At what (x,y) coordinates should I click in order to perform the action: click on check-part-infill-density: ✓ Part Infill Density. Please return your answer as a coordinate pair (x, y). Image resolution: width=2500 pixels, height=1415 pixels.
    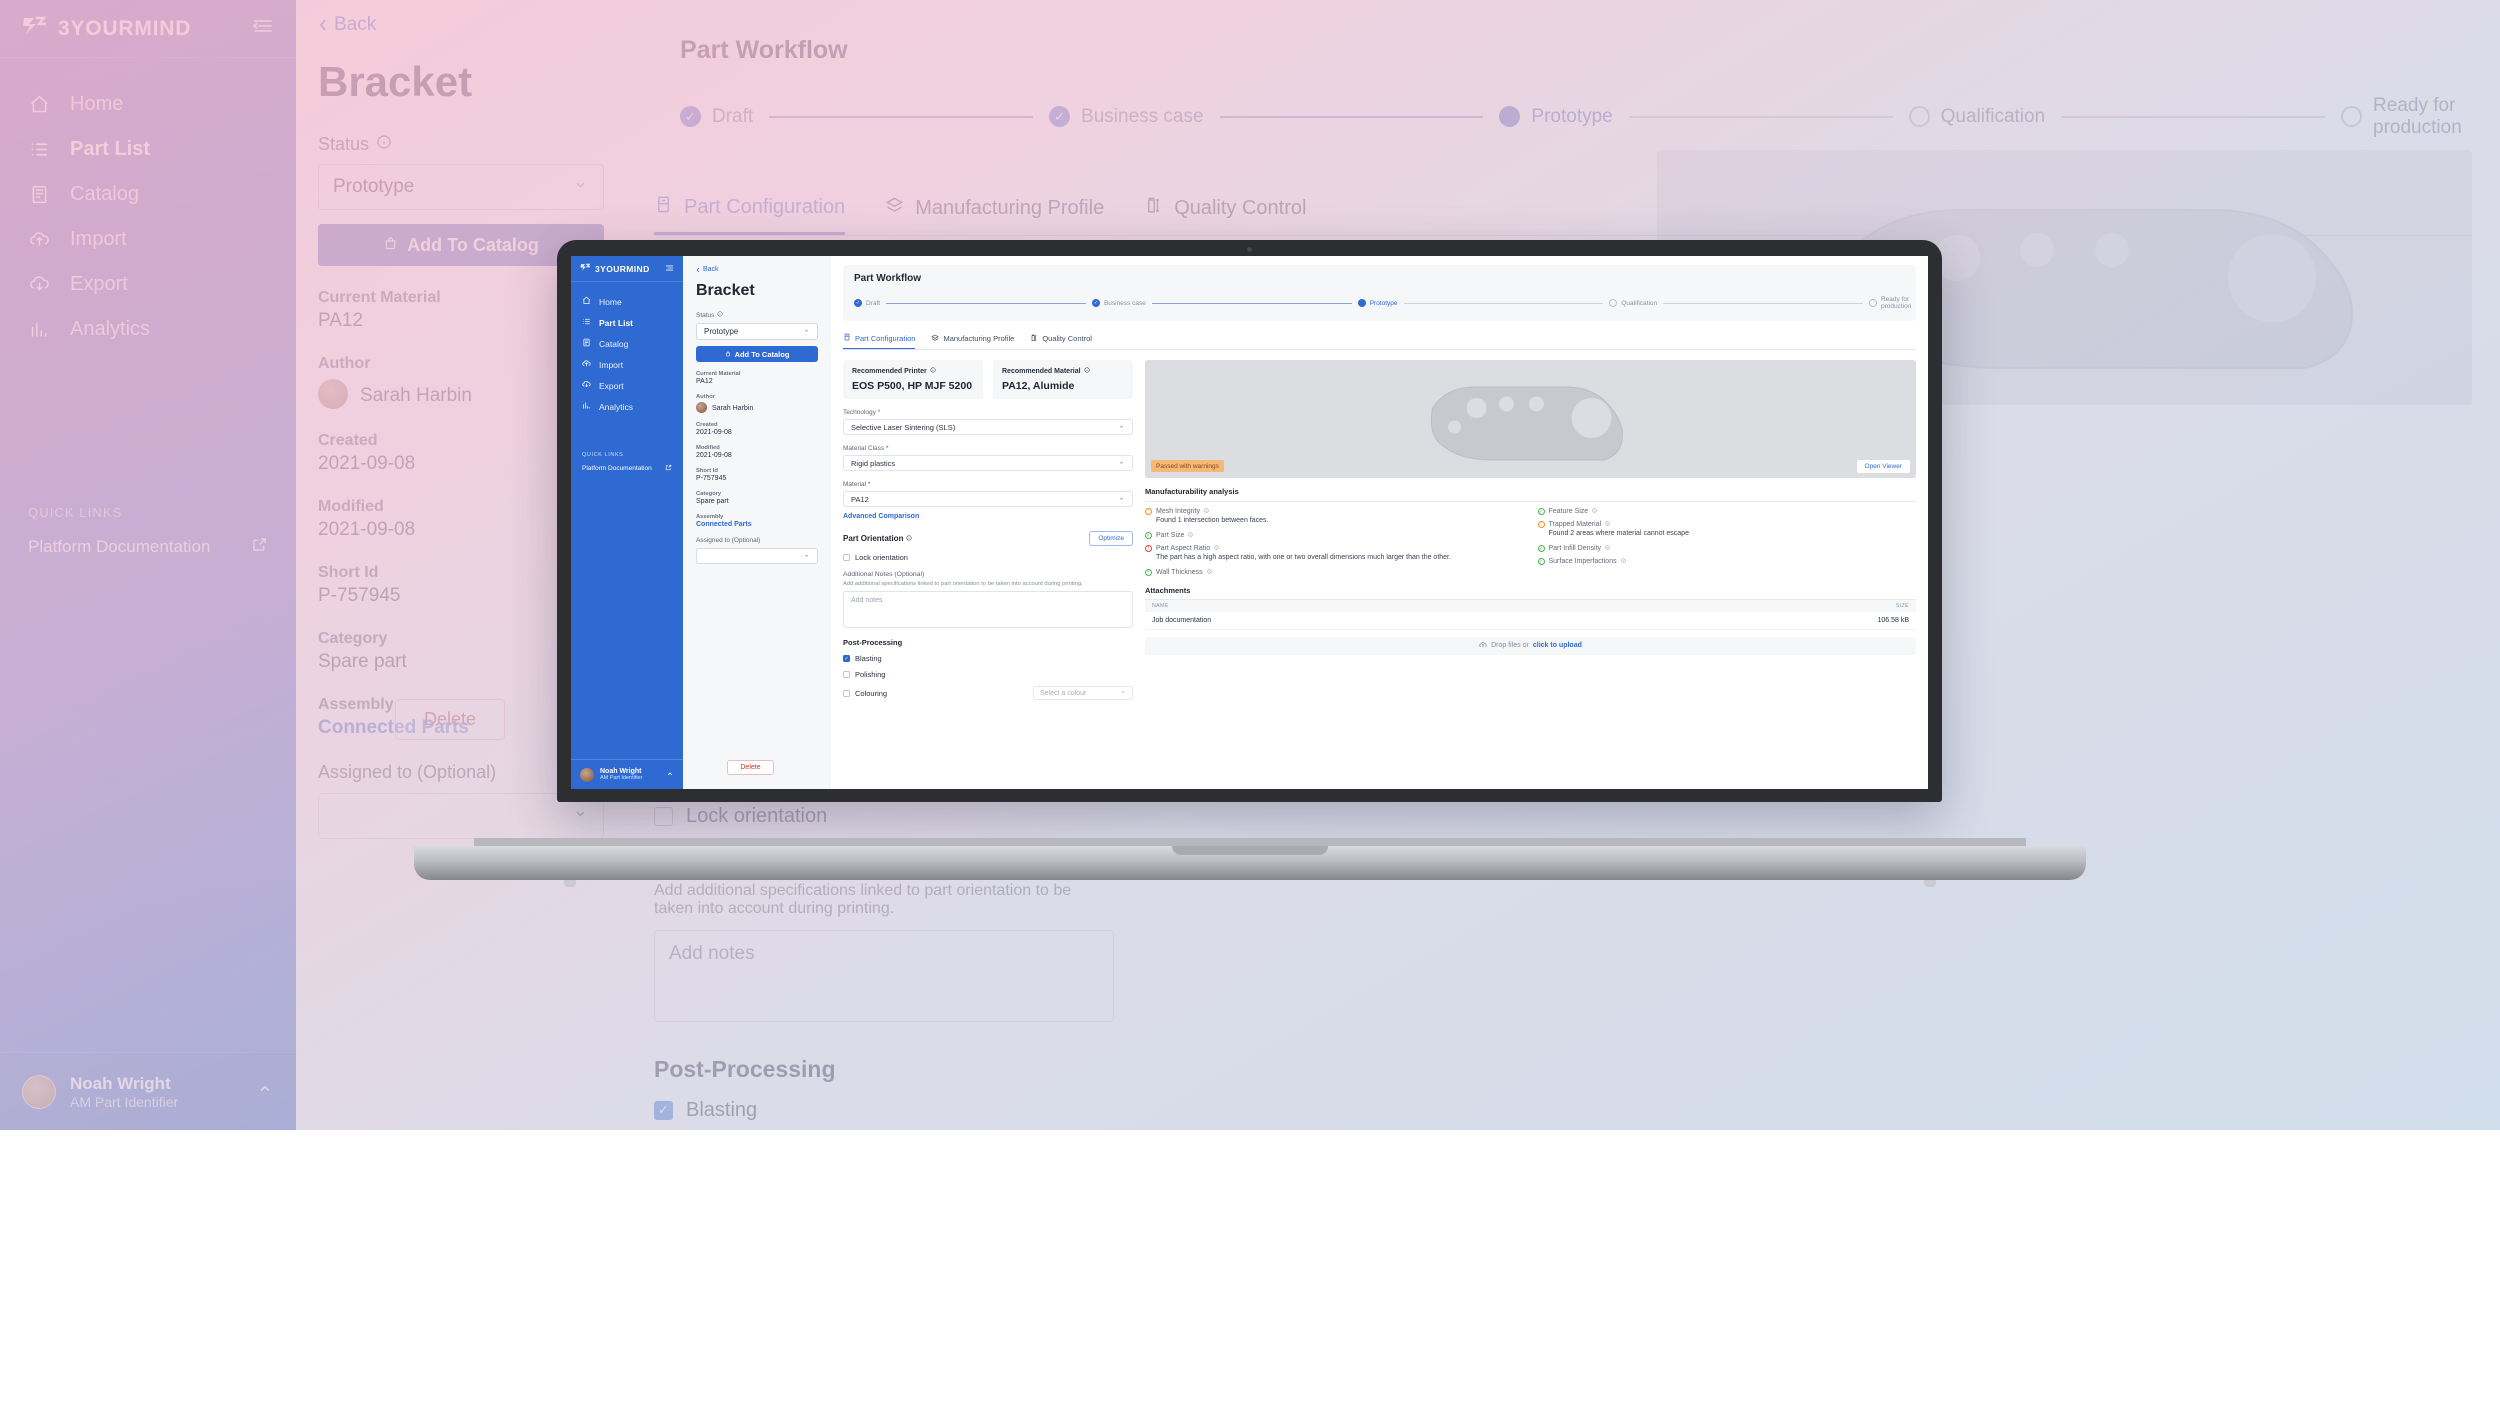
    Looking at the image, I should click on (1727, 549).